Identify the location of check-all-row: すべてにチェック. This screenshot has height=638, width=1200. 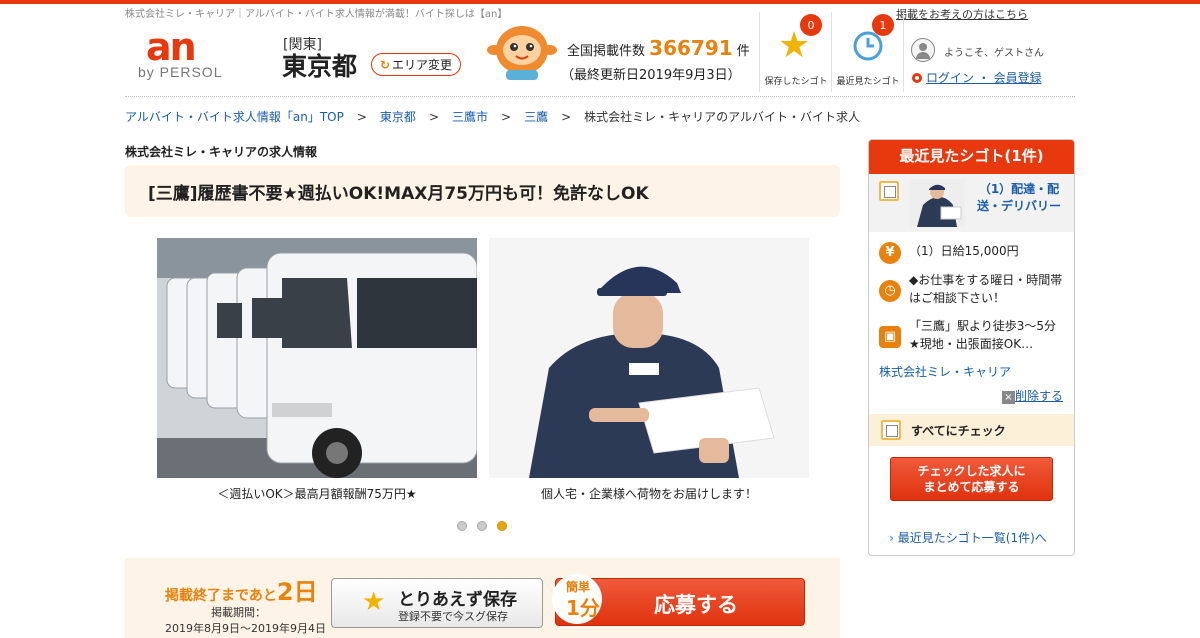
(971, 430).